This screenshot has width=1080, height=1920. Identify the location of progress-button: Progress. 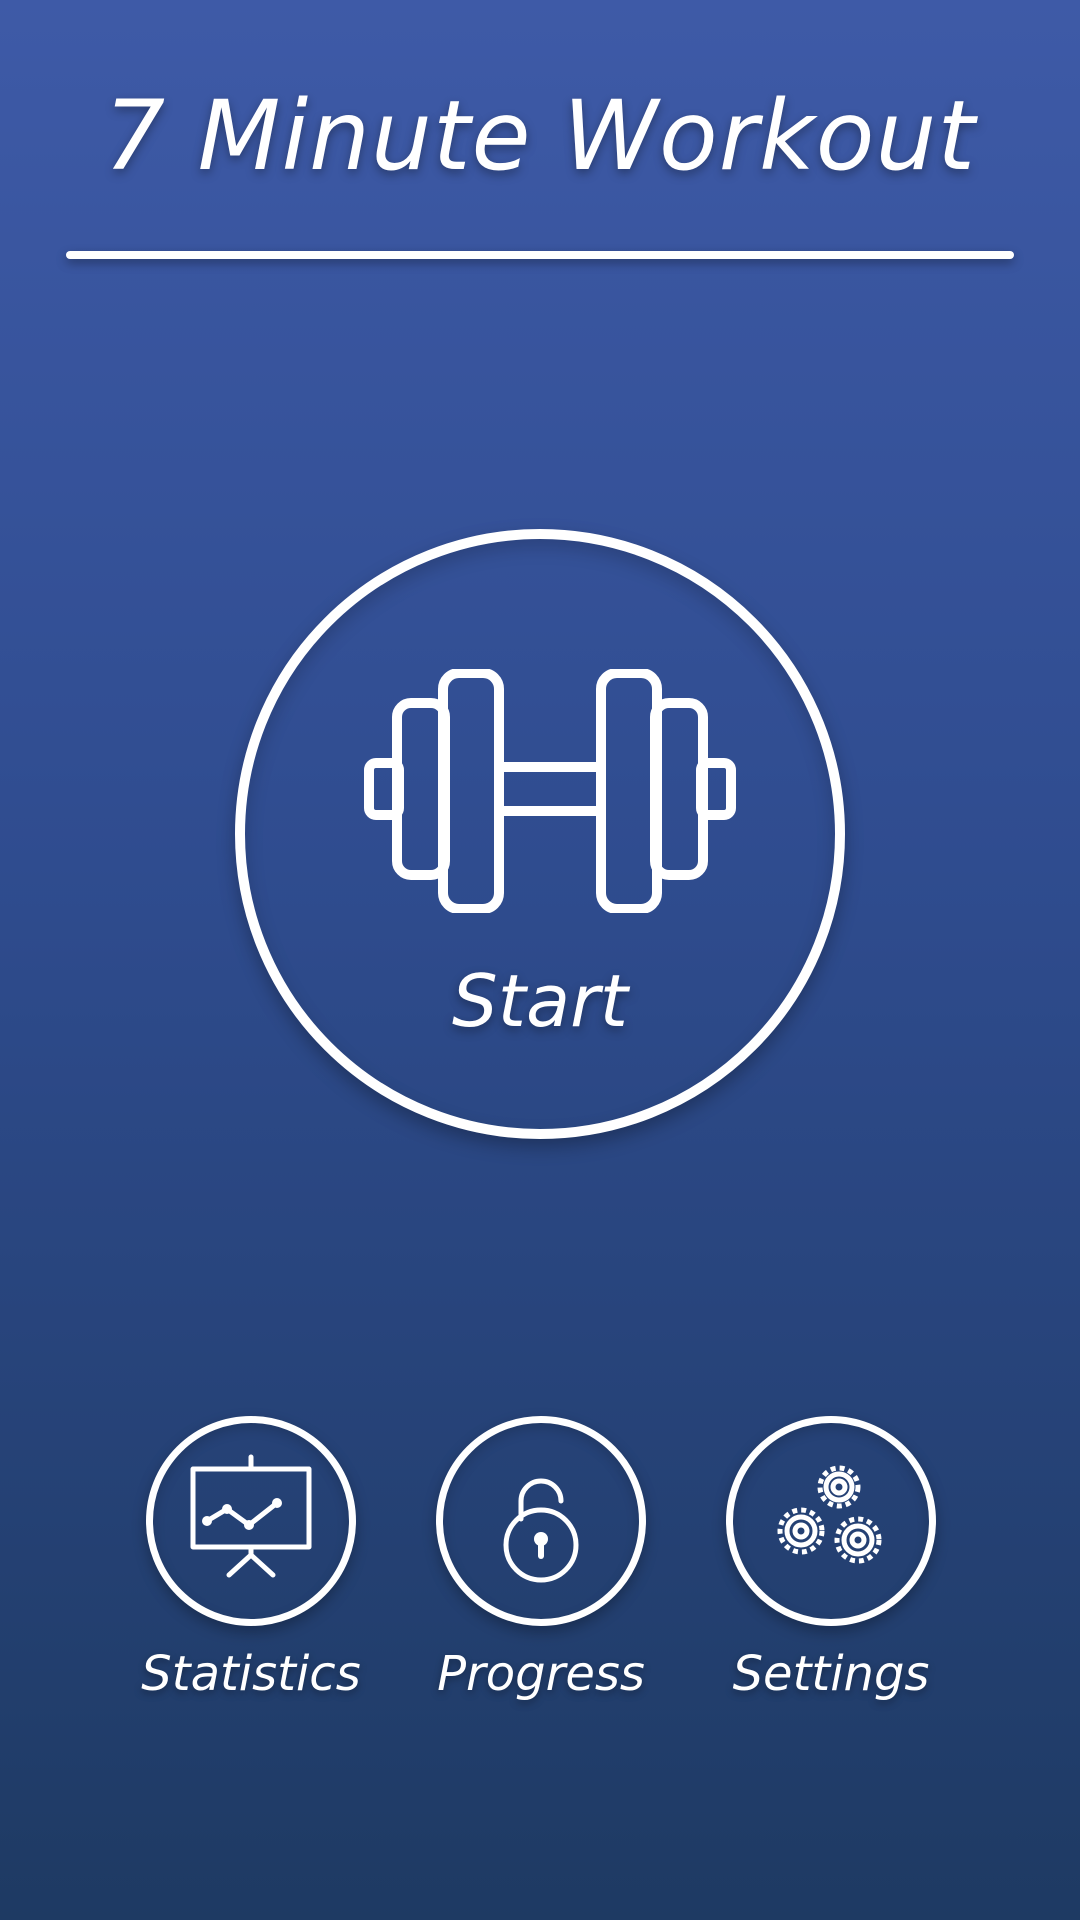
(538, 1566).